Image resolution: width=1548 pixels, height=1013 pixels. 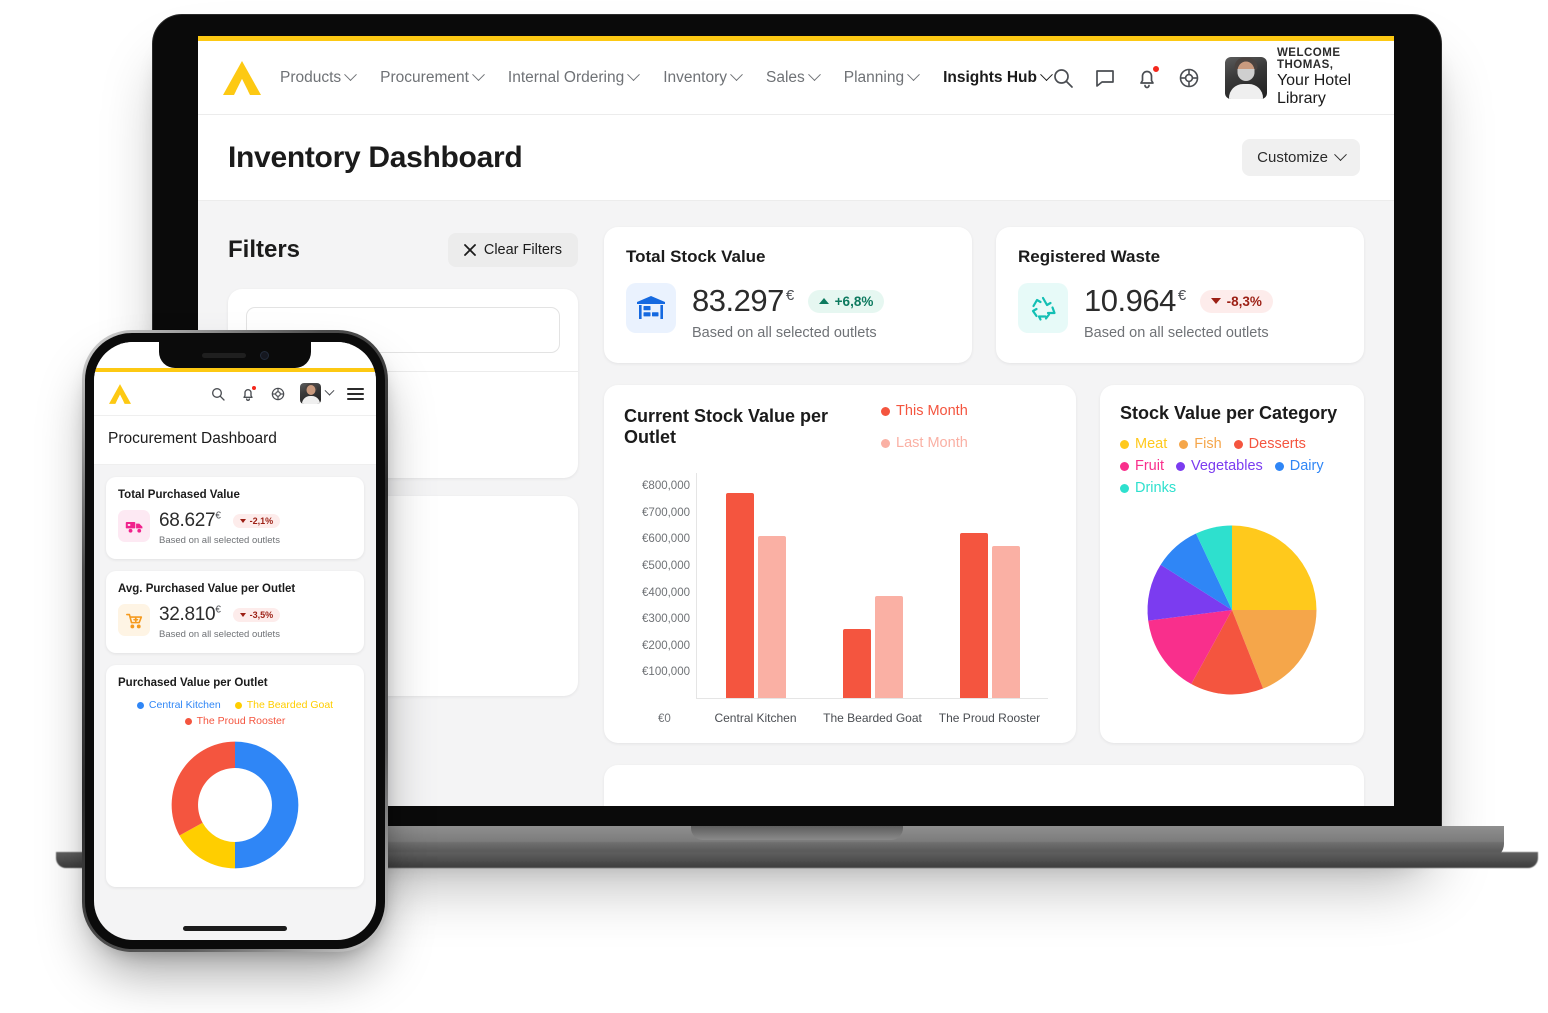 What do you see at coordinates (179, 495) in the screenshot?
I see `kpi-title: Total Purchased Value` at bounding box center [179, 495].